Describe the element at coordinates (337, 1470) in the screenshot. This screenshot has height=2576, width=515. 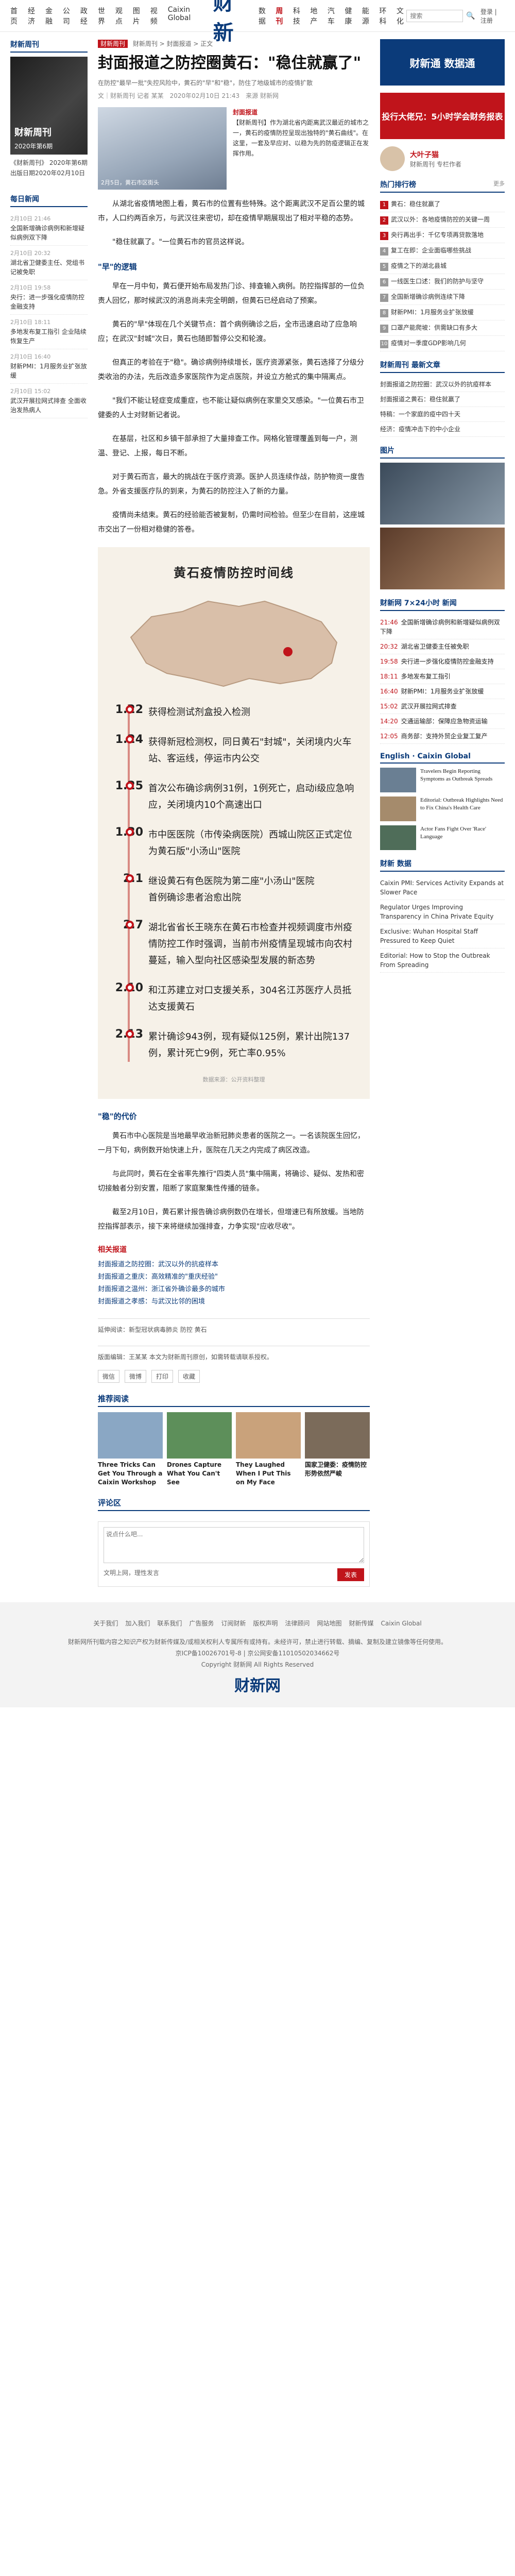
I see `rec-title-text: 国家卫健委：疫情防控形势依然严峻` at that location.